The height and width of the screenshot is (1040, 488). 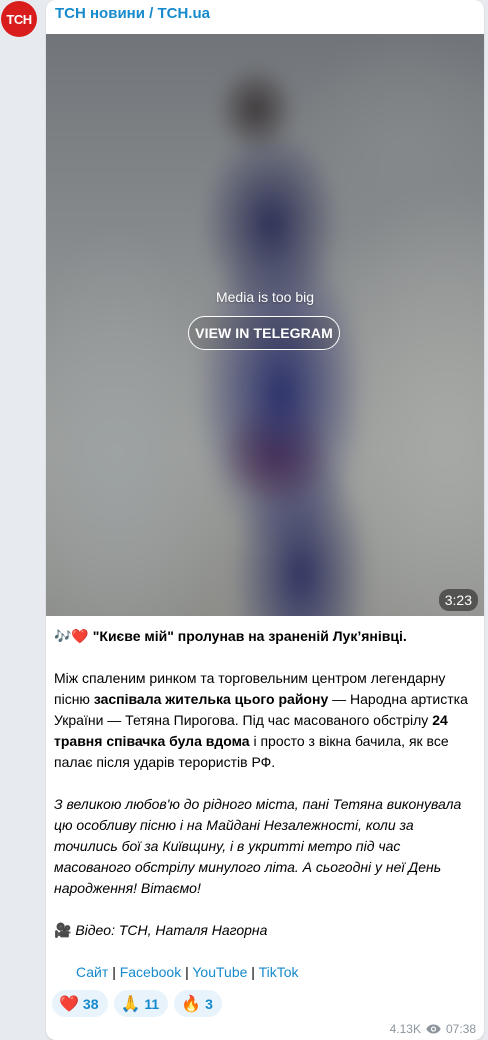 What do you see at coordinates (90, 1003) in the screenshot?
I see `reaction-count: 38` at bounding box center [90, 1003].